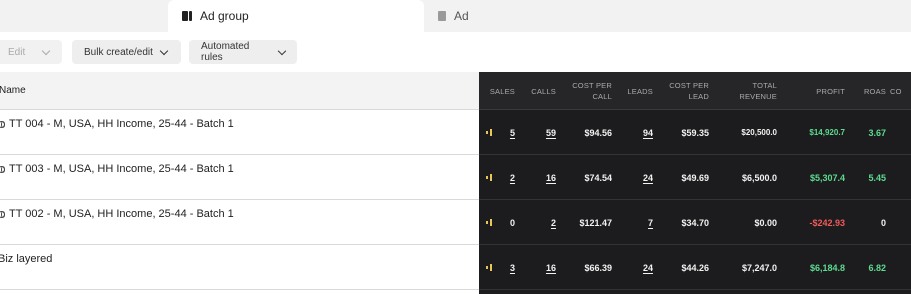 The image size is (911, 294). Describe the element at coordinates (507, 132) in the screenshot. I see `cell-sales: 5` at that location.